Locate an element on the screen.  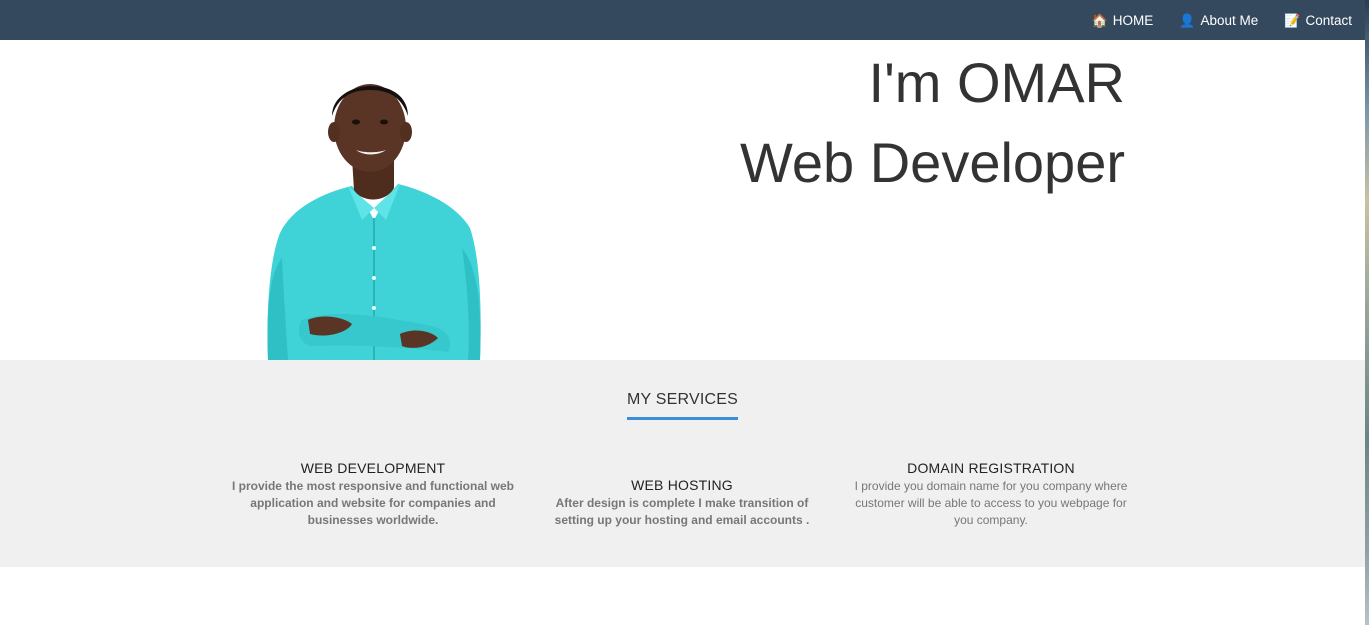
nav-about-label: About Me is located at coordinates (1229, 20).